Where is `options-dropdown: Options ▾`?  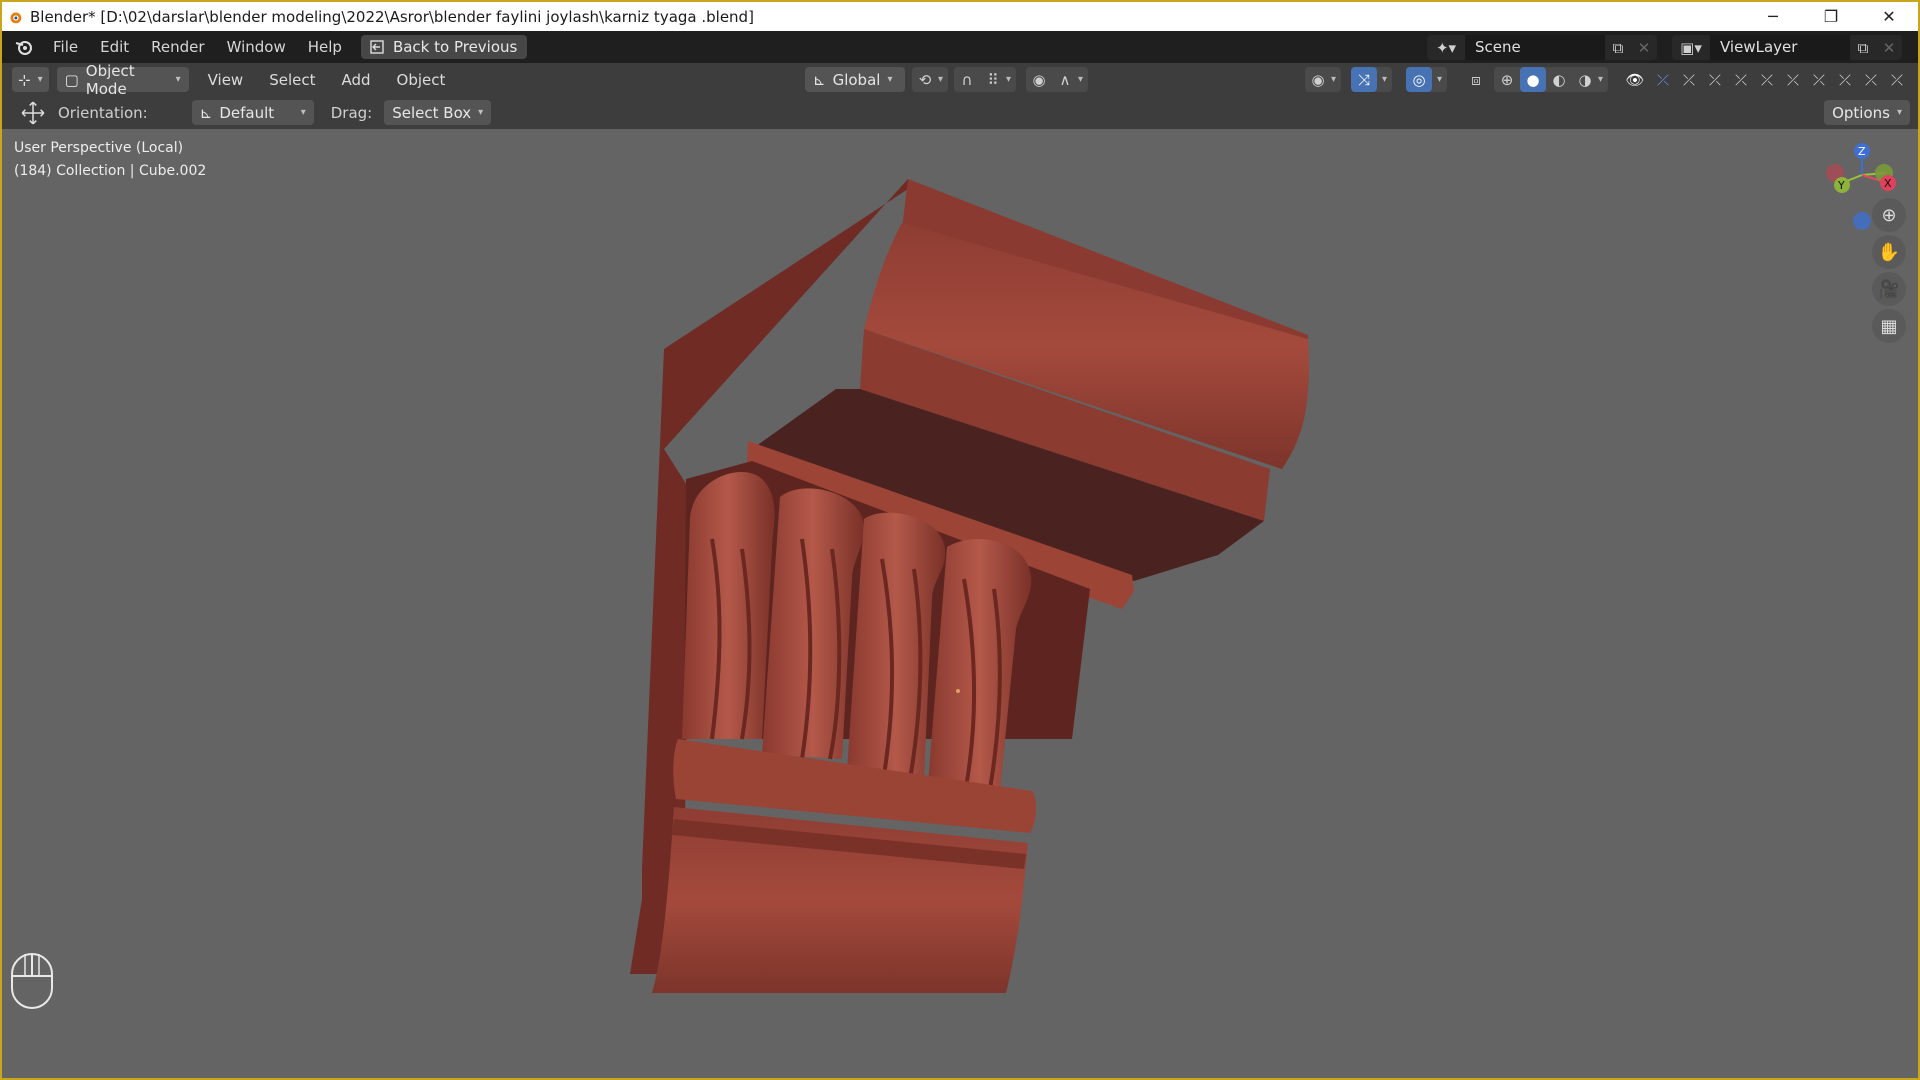
options-dropdown: Options ▾ is located at coordinates (1867, 112).